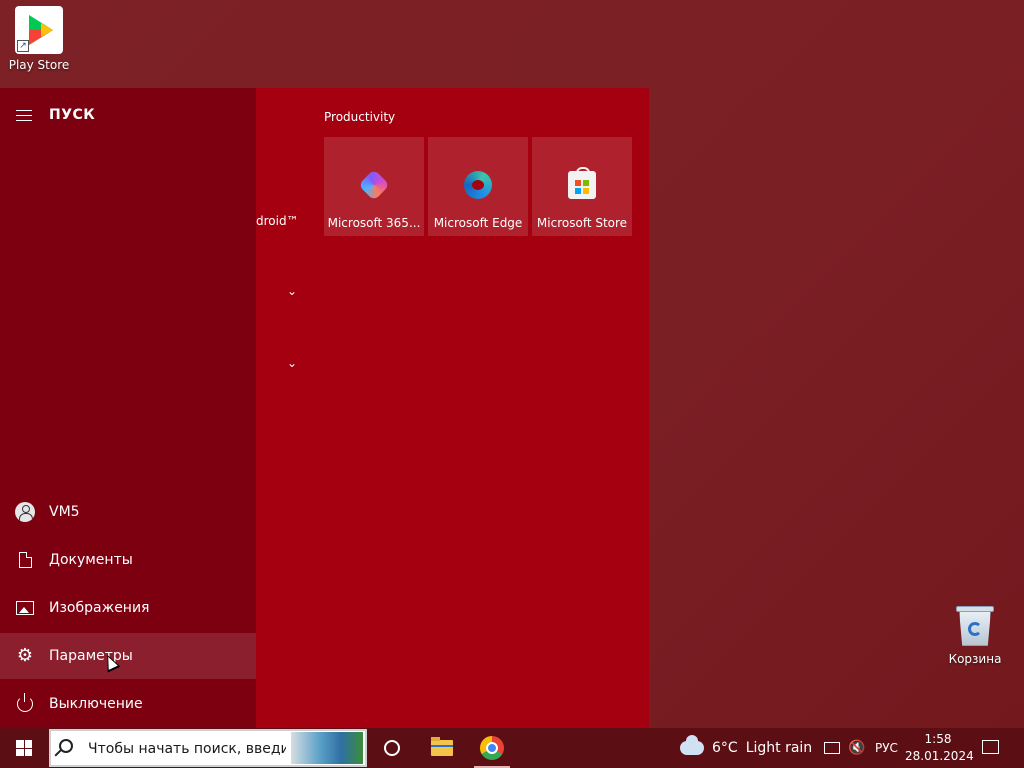 This screenshot has height=768, width=1024. I want to click on weather-condition: Light rain, so click(779, 748).